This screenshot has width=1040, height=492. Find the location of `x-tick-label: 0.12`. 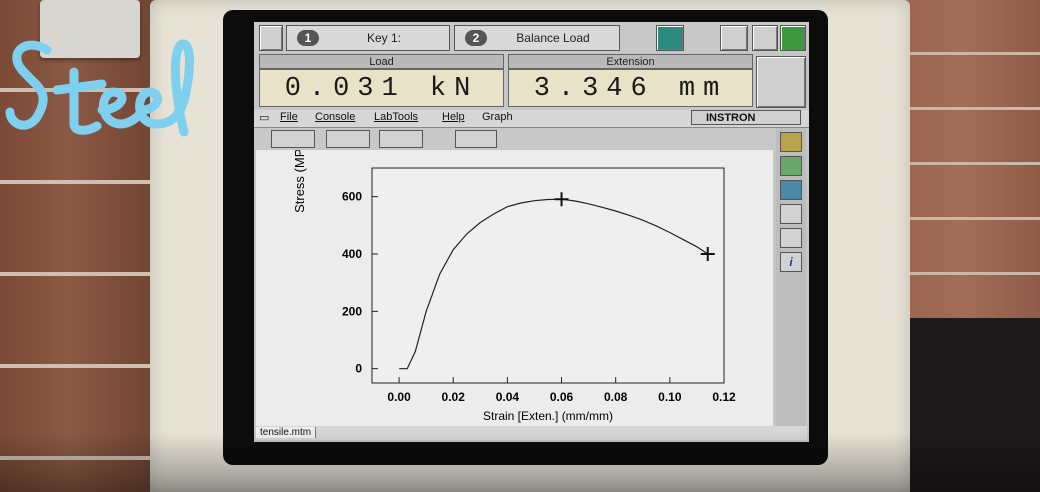

x-tick-label: 0.12 is located at coordinates (724, 397).